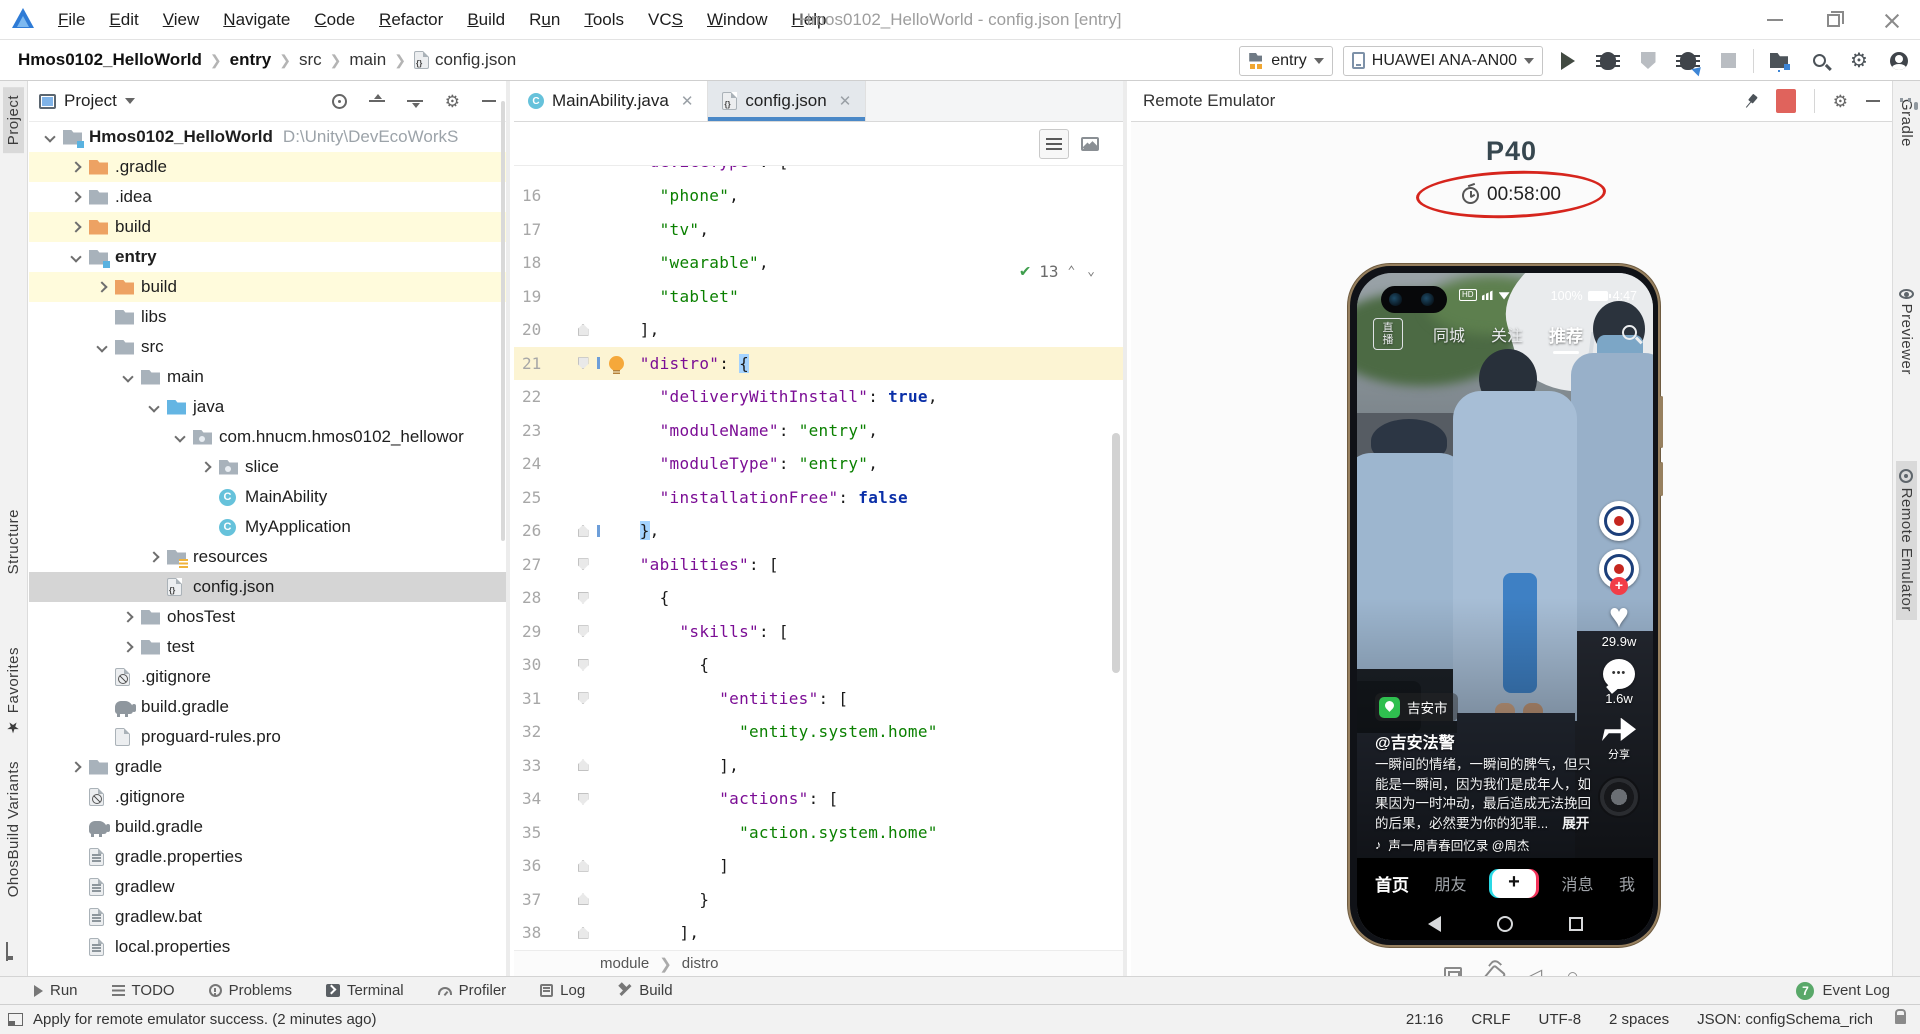 Image resolution: width=1920 pixels, height=1034 pixels. Describe the element at coordinates (267, 527) in the screenshot. I see `tree-item-MyApplication: C MyApplication` at that location.